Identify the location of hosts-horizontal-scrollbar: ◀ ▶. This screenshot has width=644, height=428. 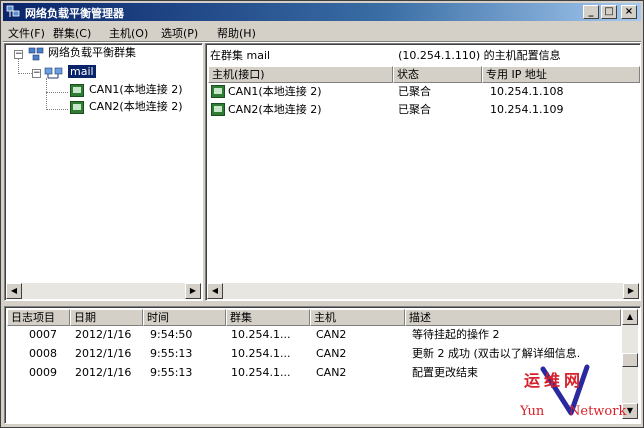
(423, 291).